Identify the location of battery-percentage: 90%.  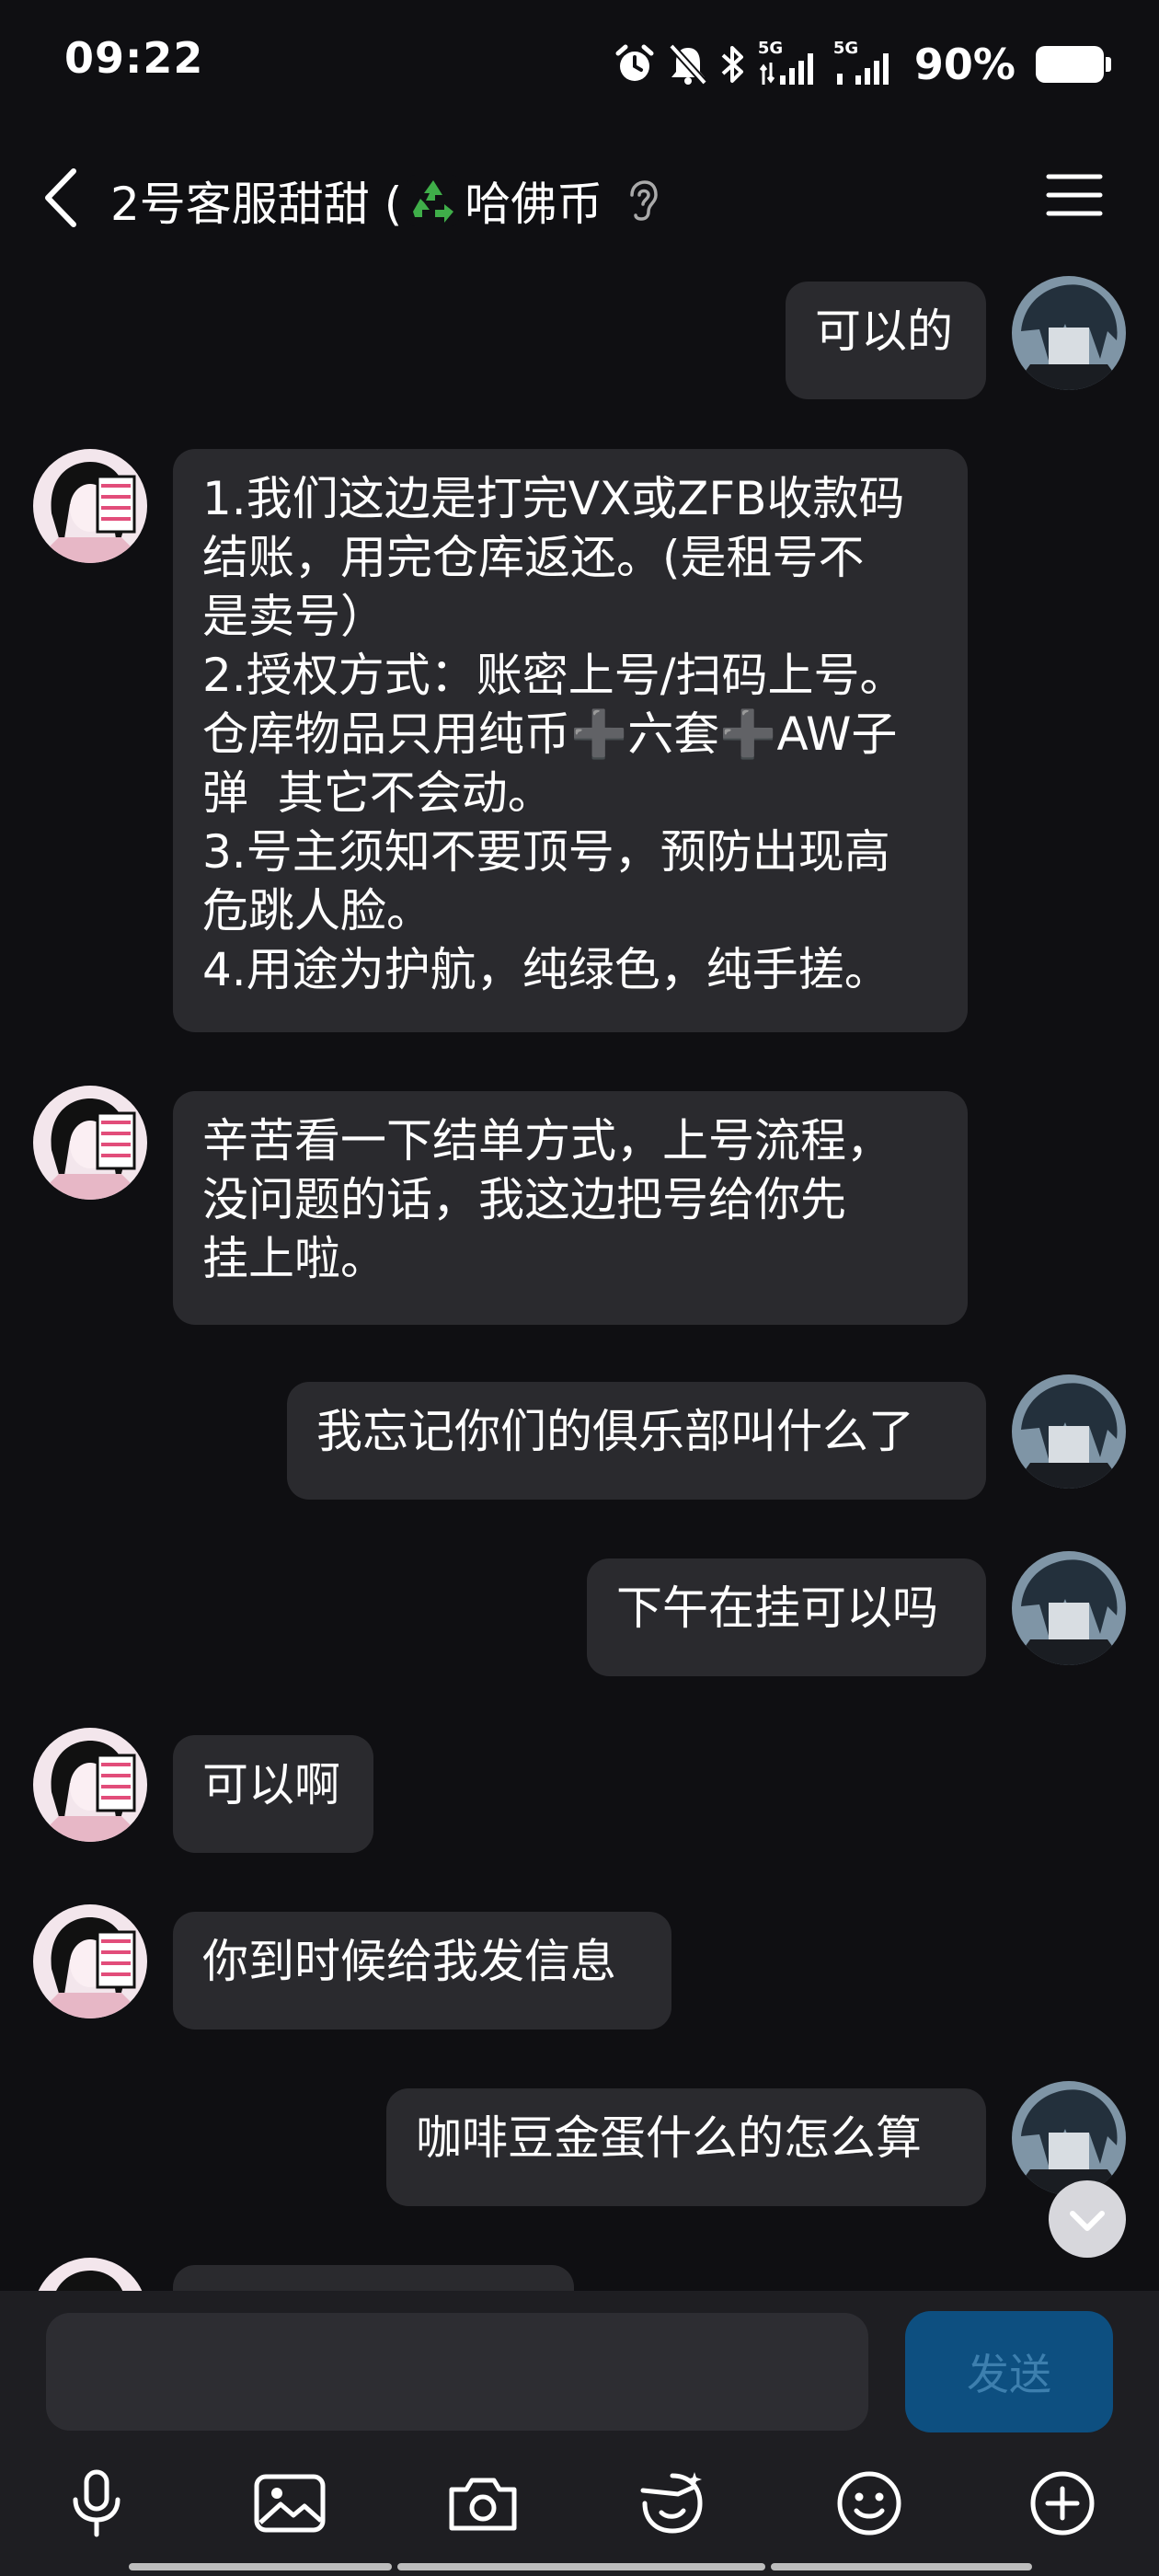
(964, 64).